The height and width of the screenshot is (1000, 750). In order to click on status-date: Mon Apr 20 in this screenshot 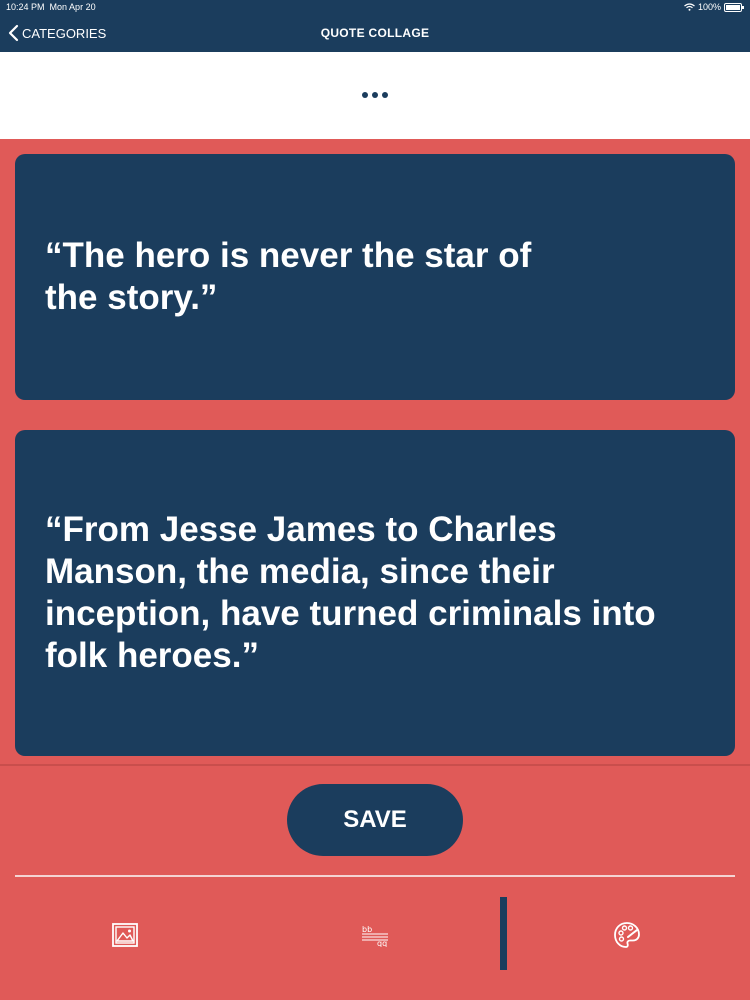, I will do `click(72, 7)`.